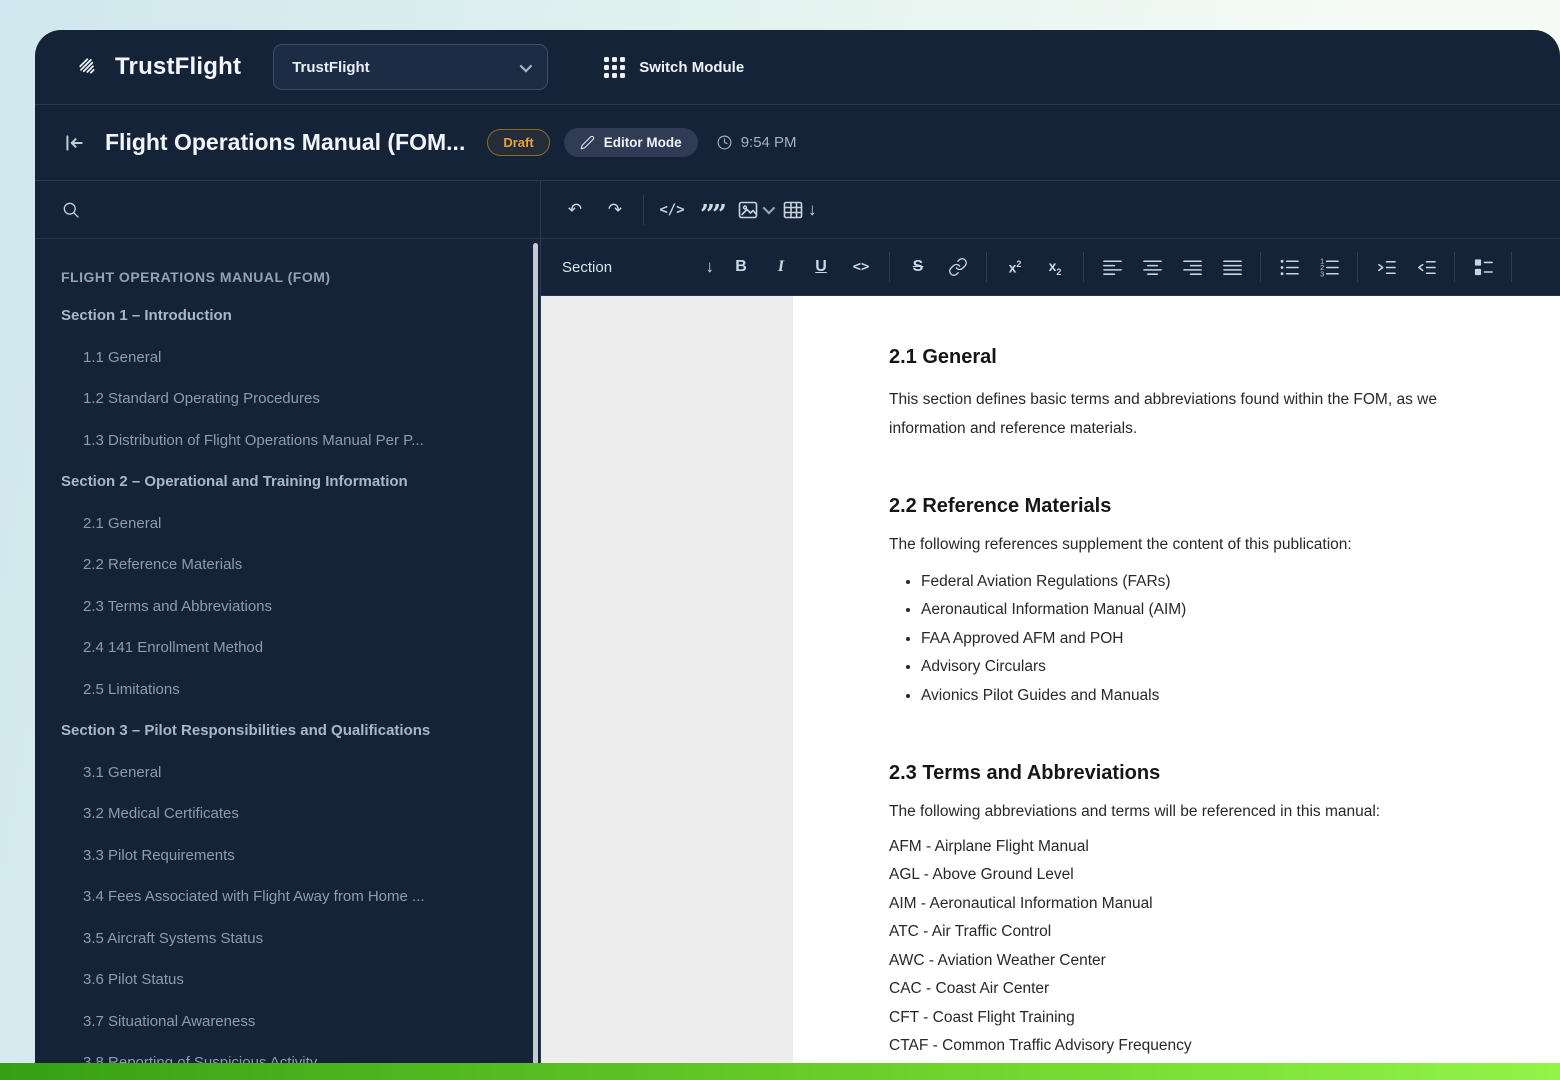 The width and height of the screenshot is (1560, 1080). I want to click on top-navbar: TrustFlight TrustFlight Switch Module, so click(797, 67).